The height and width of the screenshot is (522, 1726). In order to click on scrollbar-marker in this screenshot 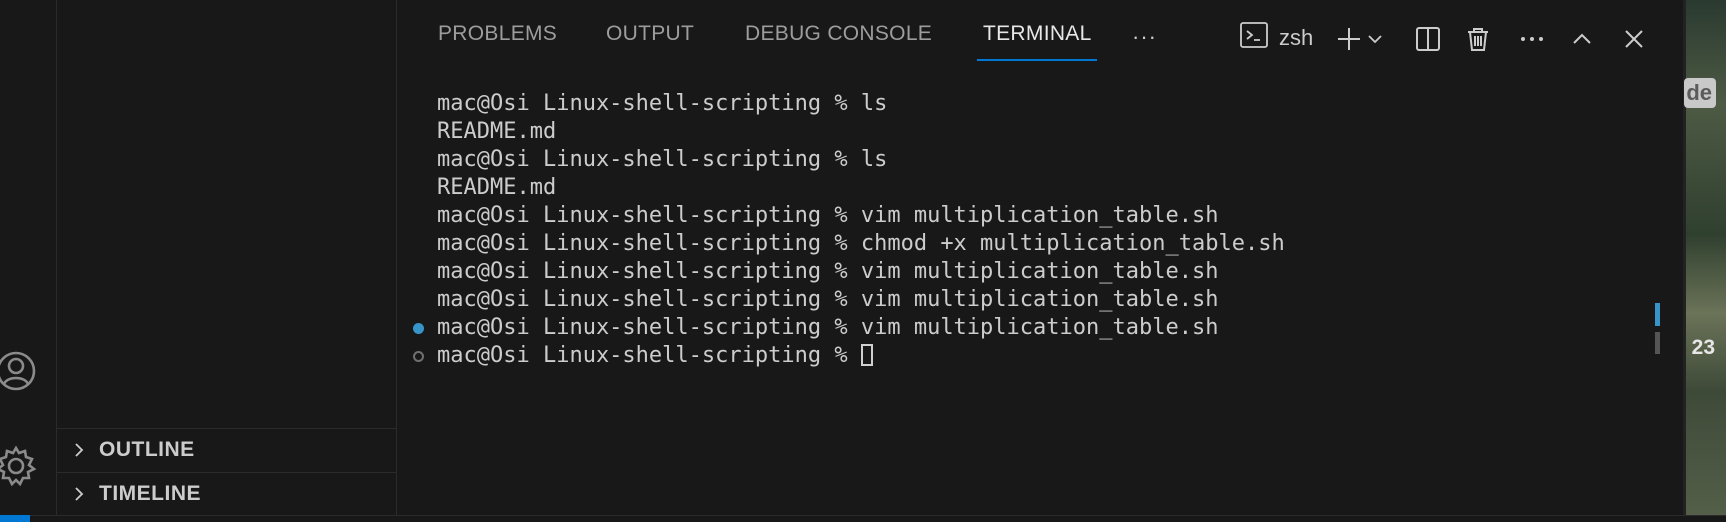, I will do `click(1657, 314)`.